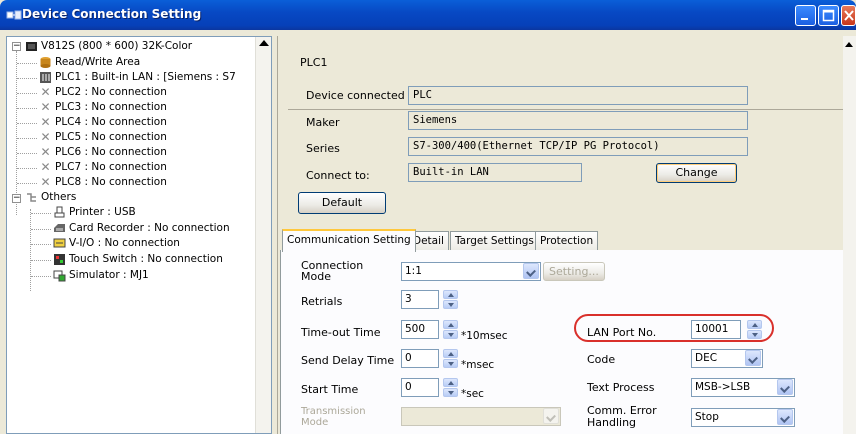  I want to click on divider, so click(565, 109).